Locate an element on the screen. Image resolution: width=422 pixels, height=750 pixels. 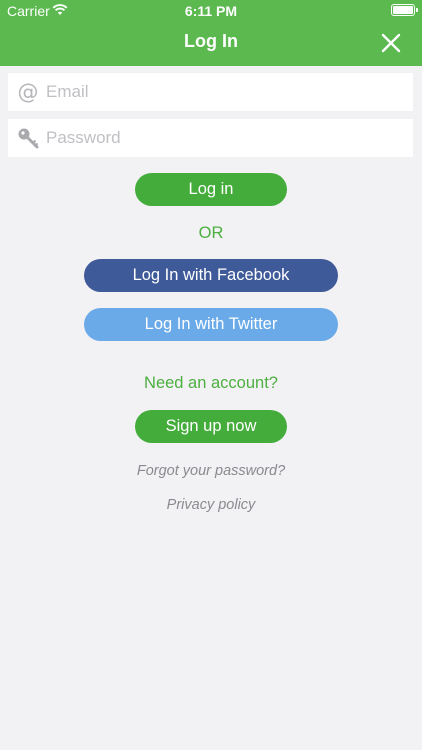
email-field: @ is located at coordinates (210, 92).